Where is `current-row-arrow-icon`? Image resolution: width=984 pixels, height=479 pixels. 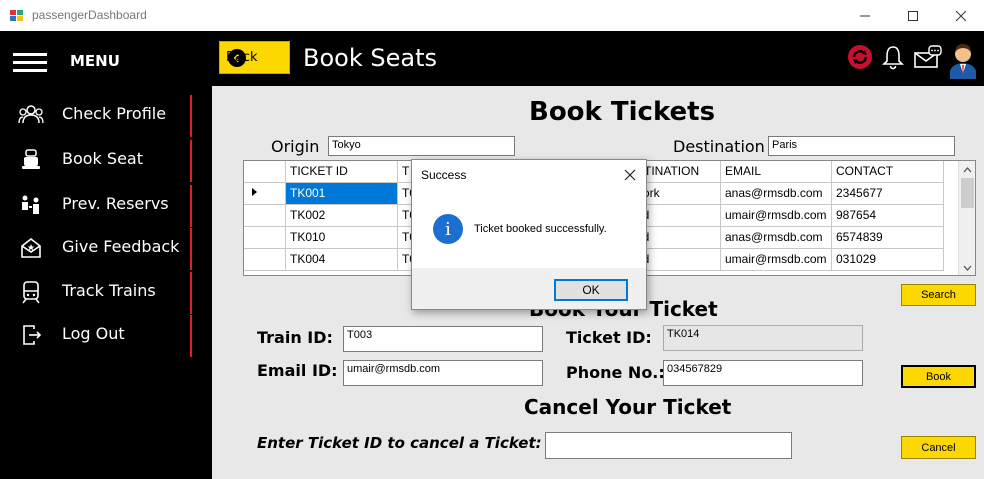 current-row-arrow-icon is located at coordinates (254, 191).